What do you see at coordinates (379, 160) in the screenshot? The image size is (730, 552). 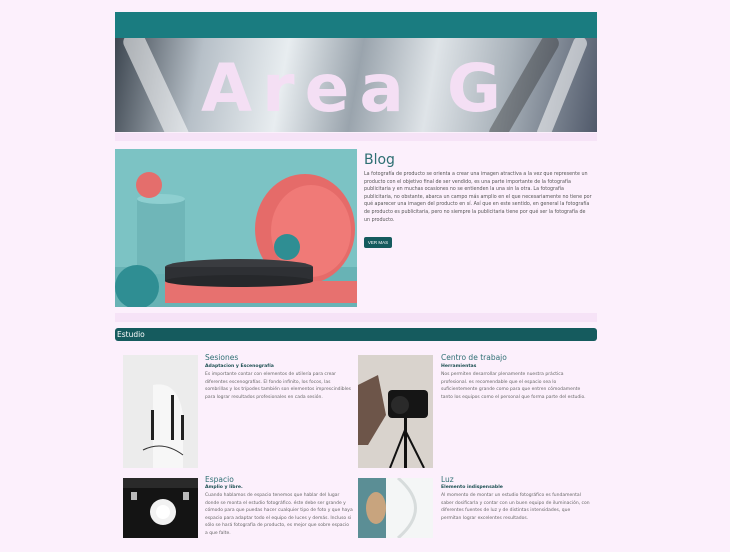 I see `blog-title: Blog` at bounding box center [379, 160].